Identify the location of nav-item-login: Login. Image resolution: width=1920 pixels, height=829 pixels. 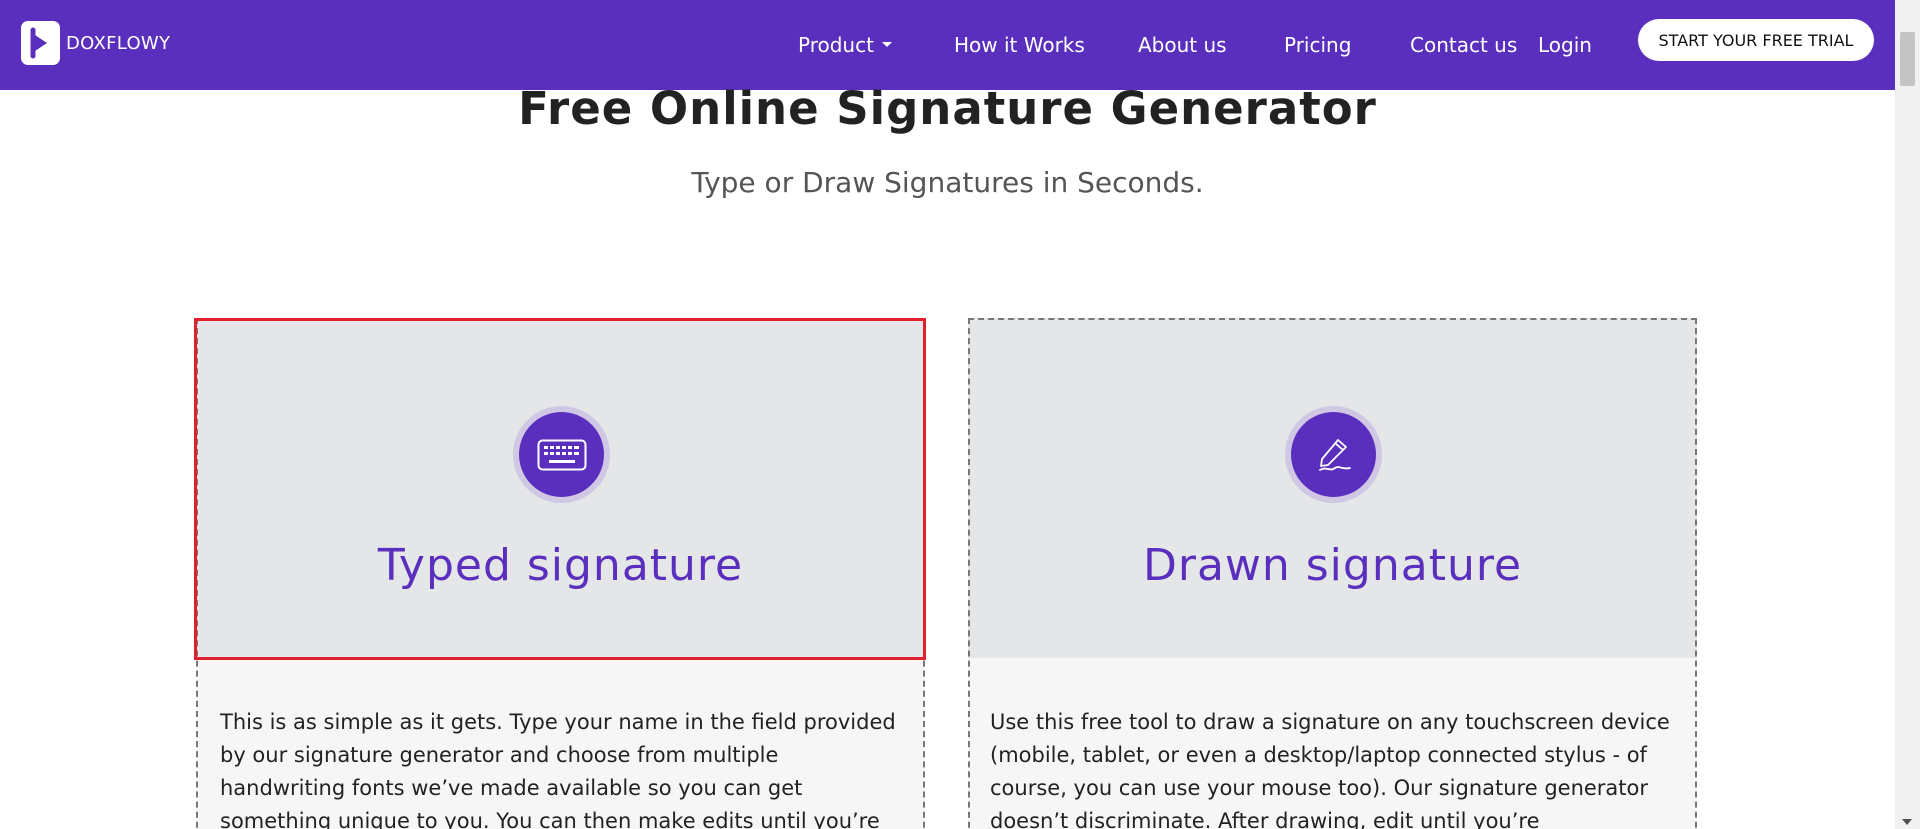
(1565, 45).